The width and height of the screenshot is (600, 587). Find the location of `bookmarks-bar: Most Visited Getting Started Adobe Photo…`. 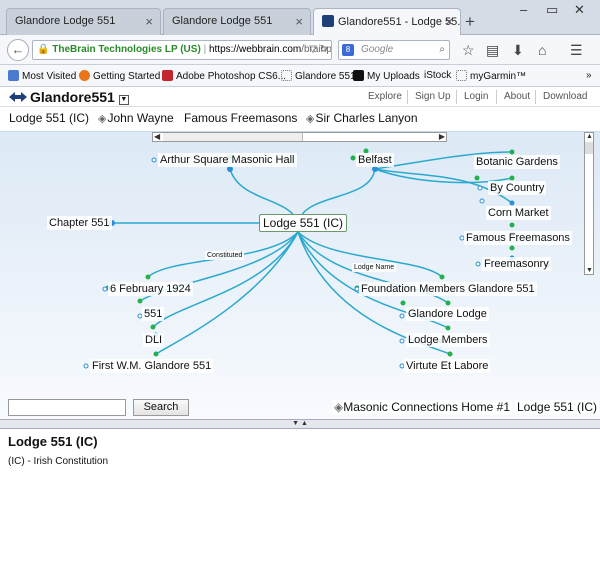

bookmarks-bar: Most Visited Getting Started Adobe Photo… is located at coordinates (300, 76).